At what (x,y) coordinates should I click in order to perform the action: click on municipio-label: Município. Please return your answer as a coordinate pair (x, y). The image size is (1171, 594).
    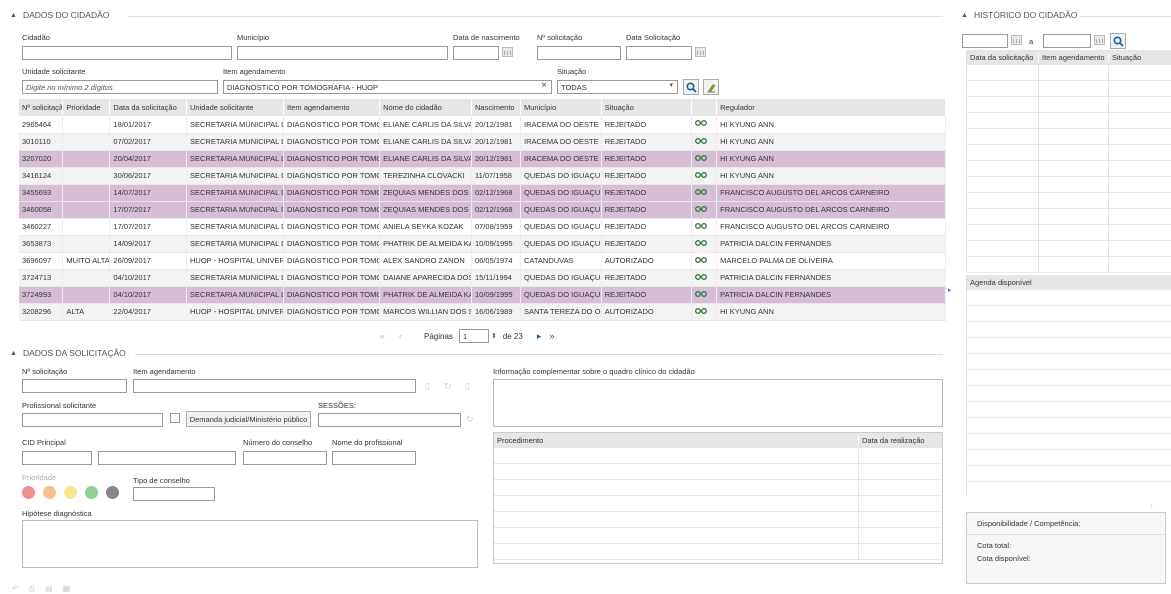
    Looking at the image, I should click on (253, 37).